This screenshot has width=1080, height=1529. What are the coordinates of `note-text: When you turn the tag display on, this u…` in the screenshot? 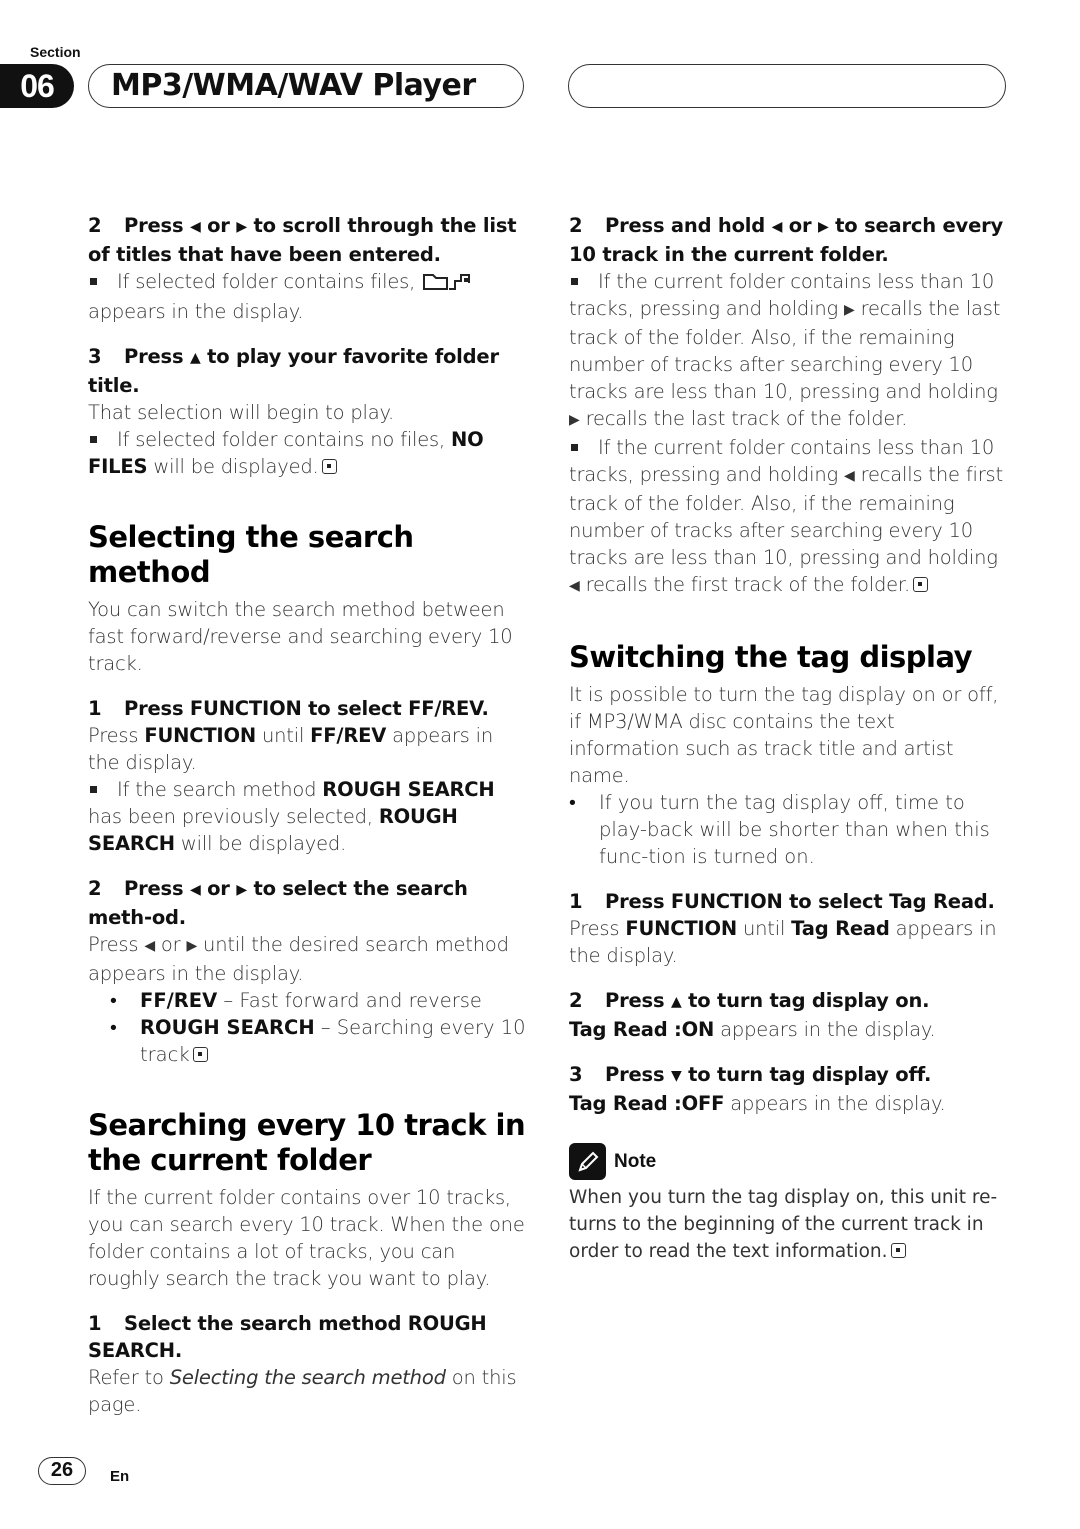 It's located at (783, 1224).